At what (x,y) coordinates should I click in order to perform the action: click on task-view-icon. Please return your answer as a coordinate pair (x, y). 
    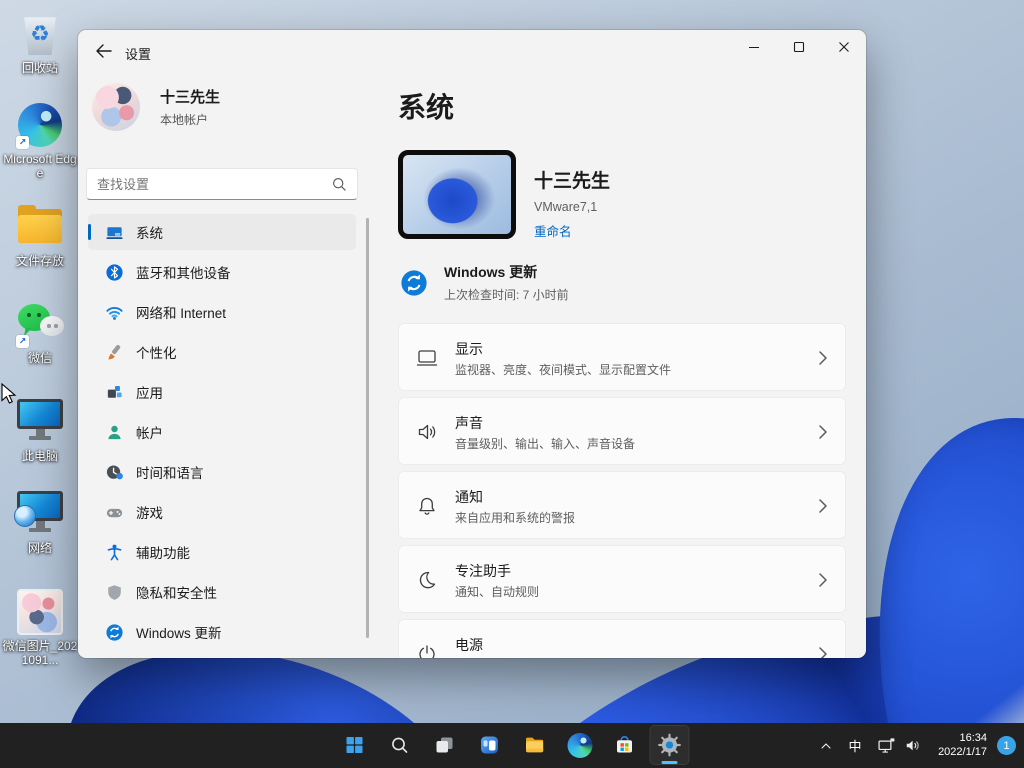
    Looking at the image, I should click on (444, 745).